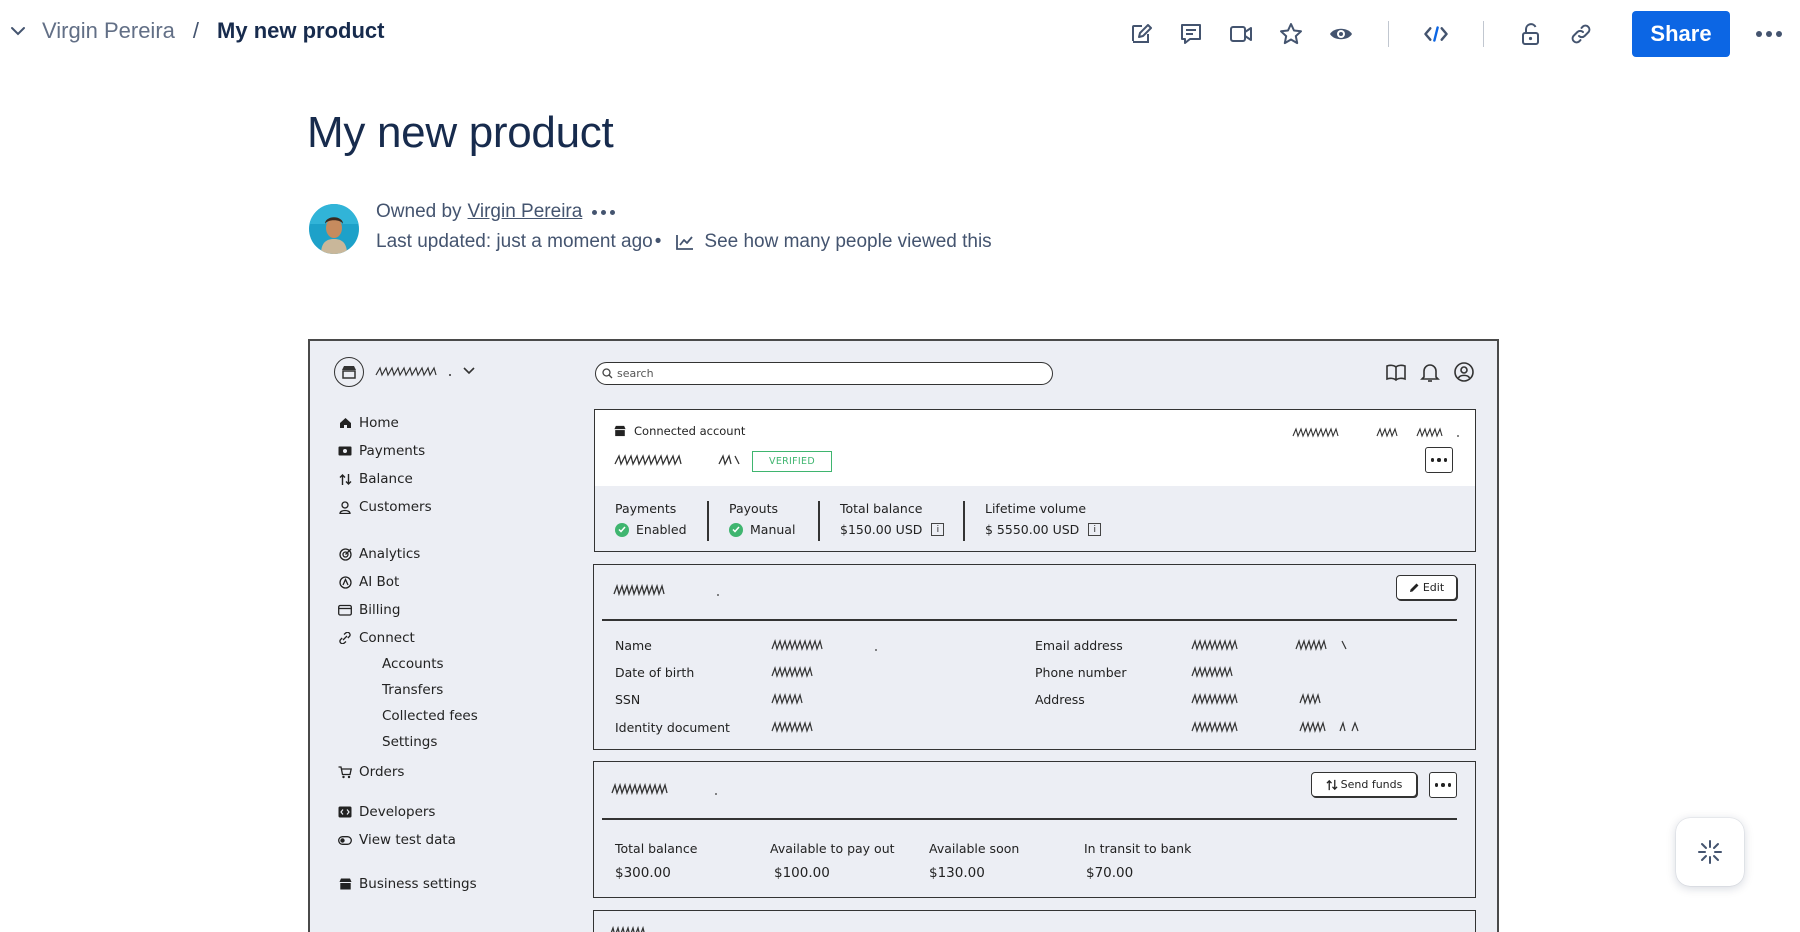 This screenshot has width=1800, height=932. I want to click on nav-label: Developers, so click(397, 812).